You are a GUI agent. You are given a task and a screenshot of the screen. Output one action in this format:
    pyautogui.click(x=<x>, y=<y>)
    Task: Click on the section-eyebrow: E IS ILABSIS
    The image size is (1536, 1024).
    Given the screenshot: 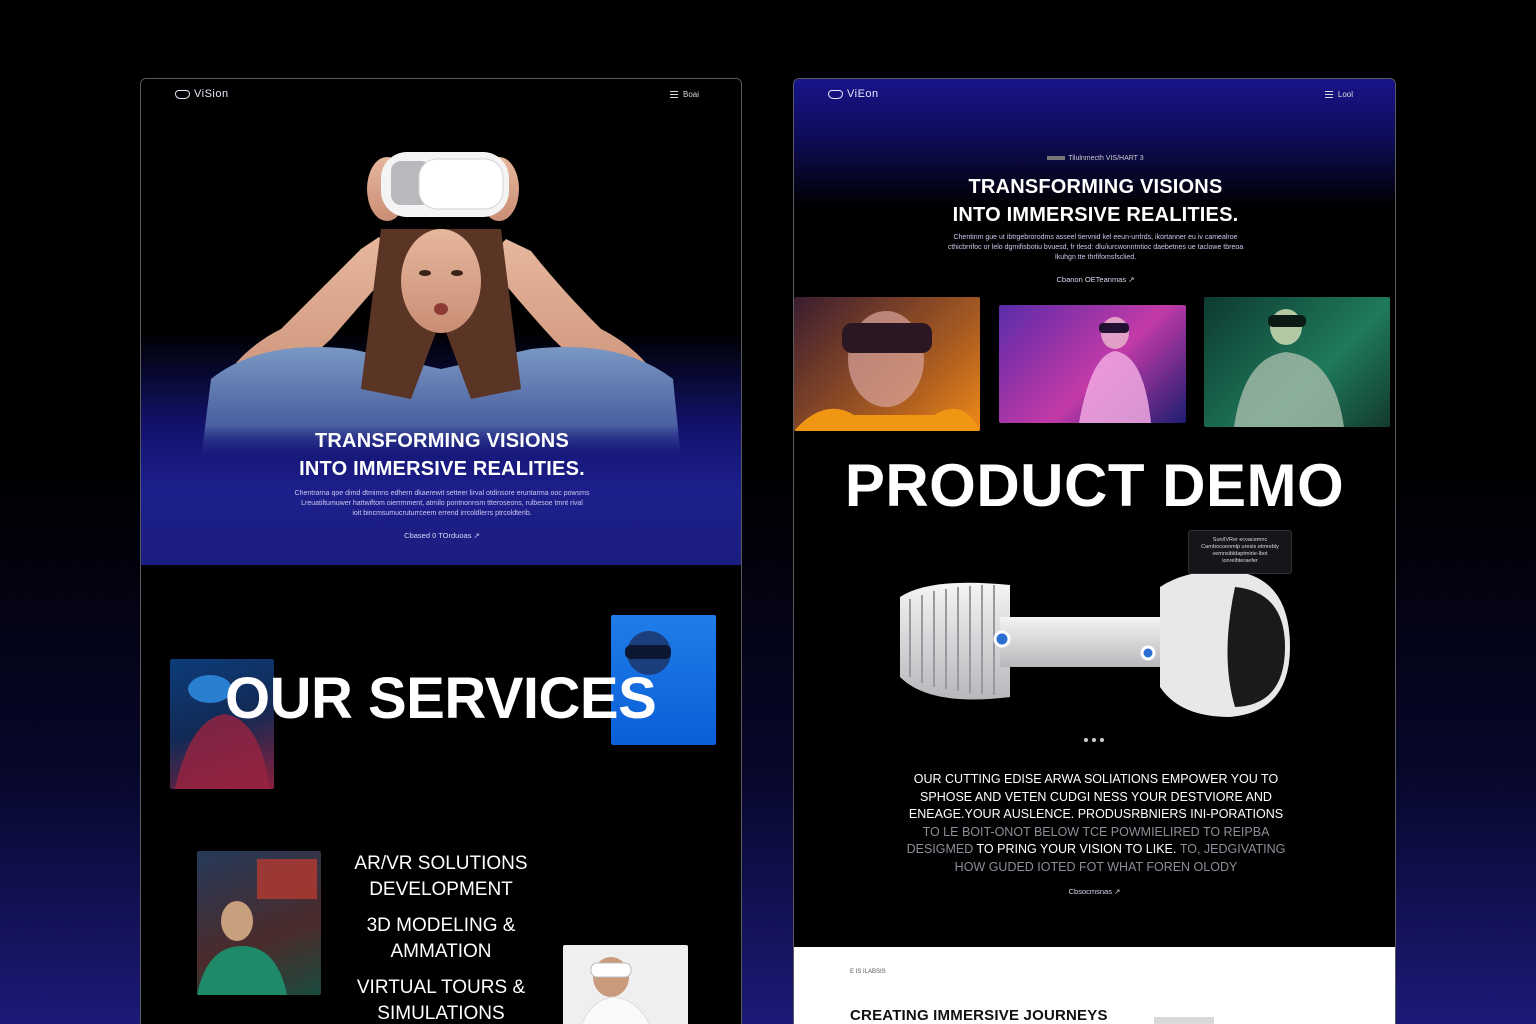 What is the action you would take?
    pyautogui.click(x=868, y=972)
    